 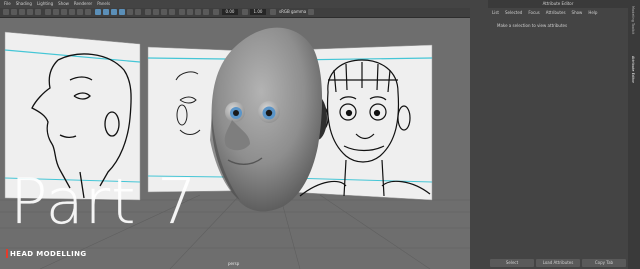 What do you see at coordinates (22, 12) in the screenshot?
I see `bookmarks-icon` at bounding box center [22, 12].